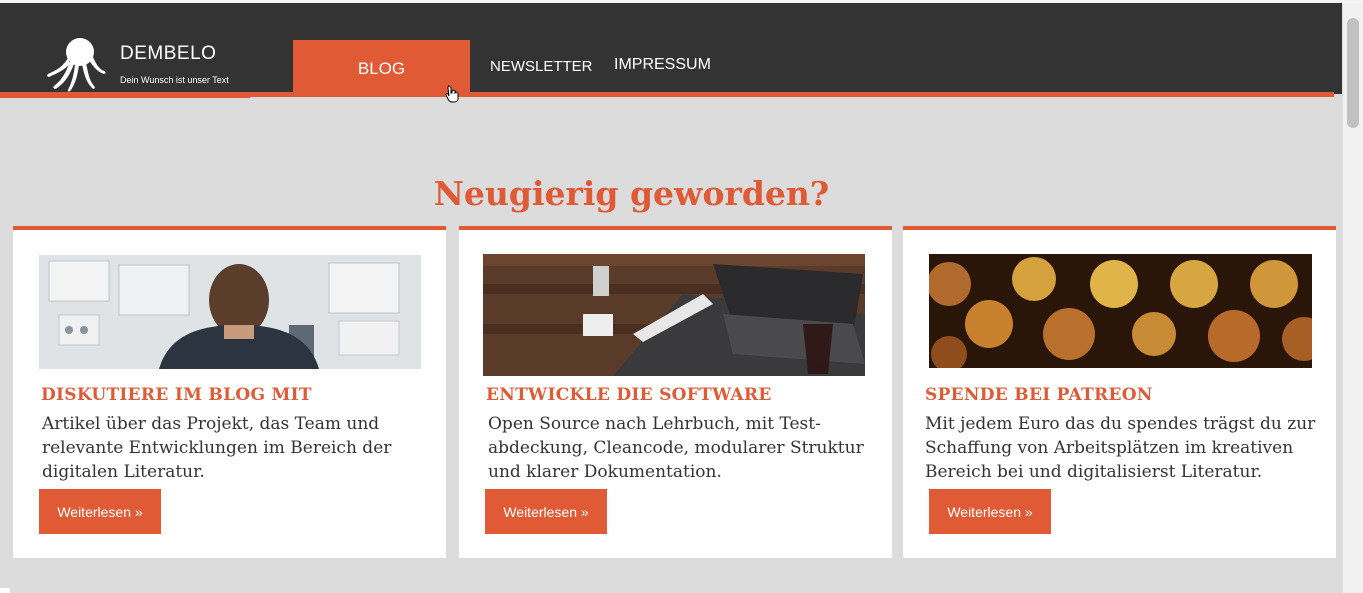 This screenshot has width=1363, height=593. Describe the element at coordinates (631, 193) in the screenshot. I see `page-headline: Neugierig geworden?` at that location.